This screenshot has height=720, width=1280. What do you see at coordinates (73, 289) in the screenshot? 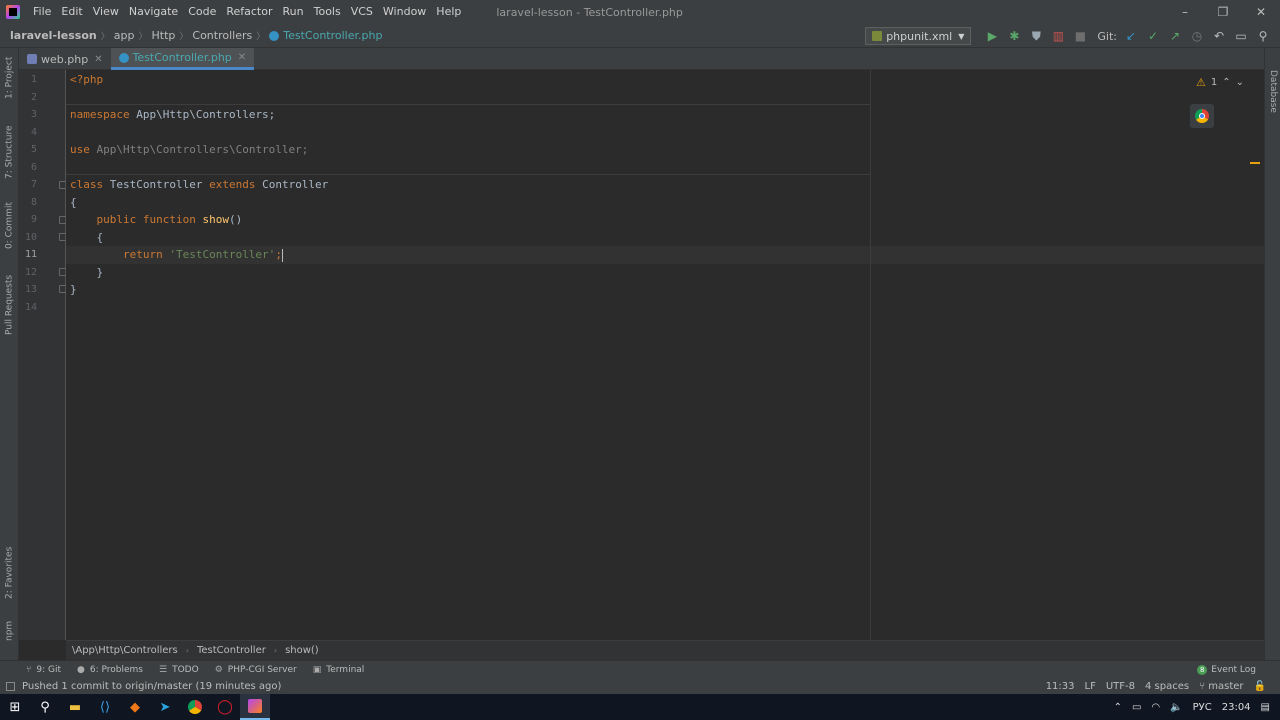
I see `code-line-13: }` at bounding box center [73, 289].